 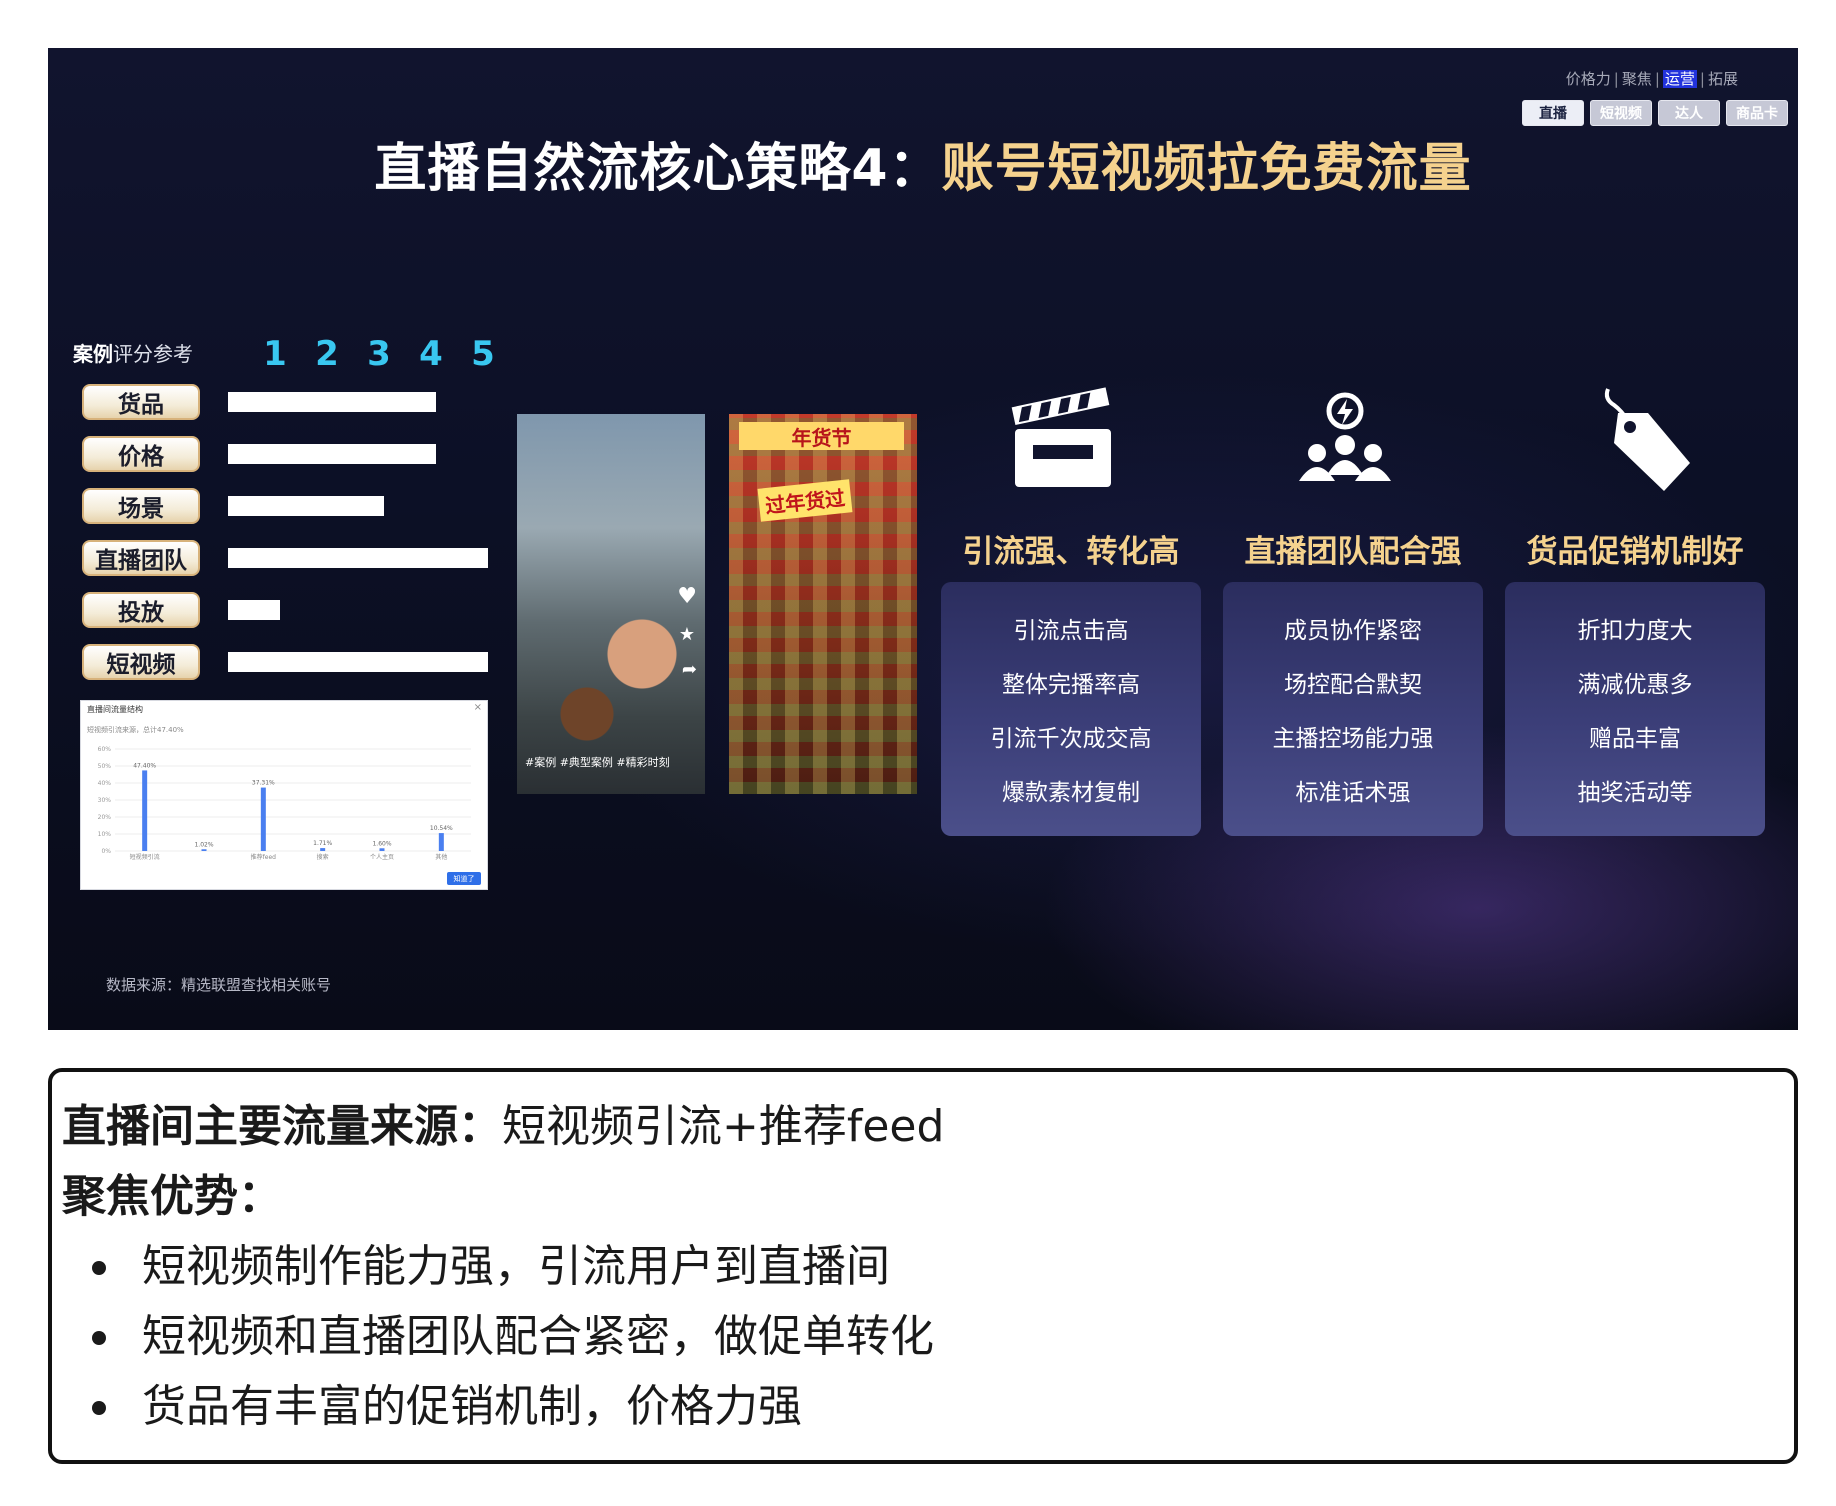 What do you see at coordinates (263, 857) in the screenshot?
I see `x-tick-label: 推荐feed` at bounding box center [263, 857].